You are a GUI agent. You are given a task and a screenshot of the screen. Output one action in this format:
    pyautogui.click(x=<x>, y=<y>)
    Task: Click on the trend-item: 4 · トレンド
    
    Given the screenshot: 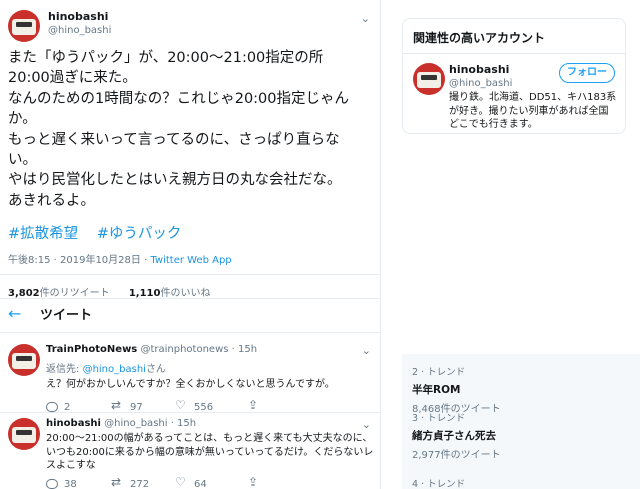 What is the action you would take?
    pyautogui.click(x=438, y=482)
    